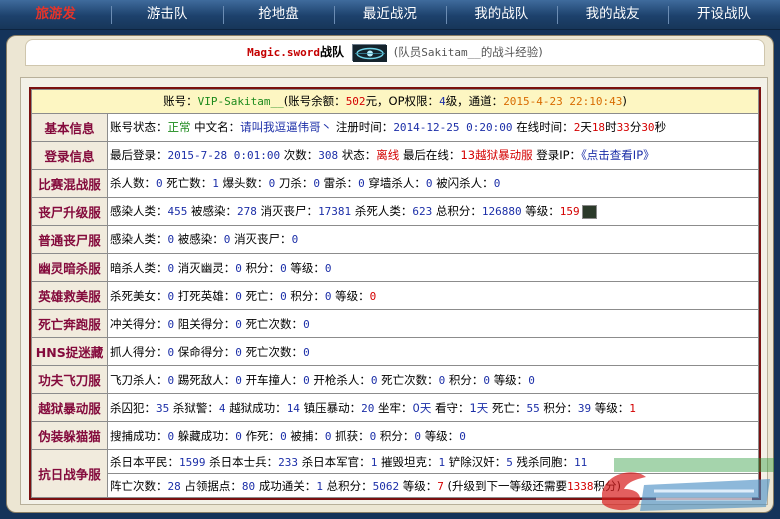 The width and height of the screenshot is (780, 519). I want to click on stat-label: 刀杀：, so click(296, 183).